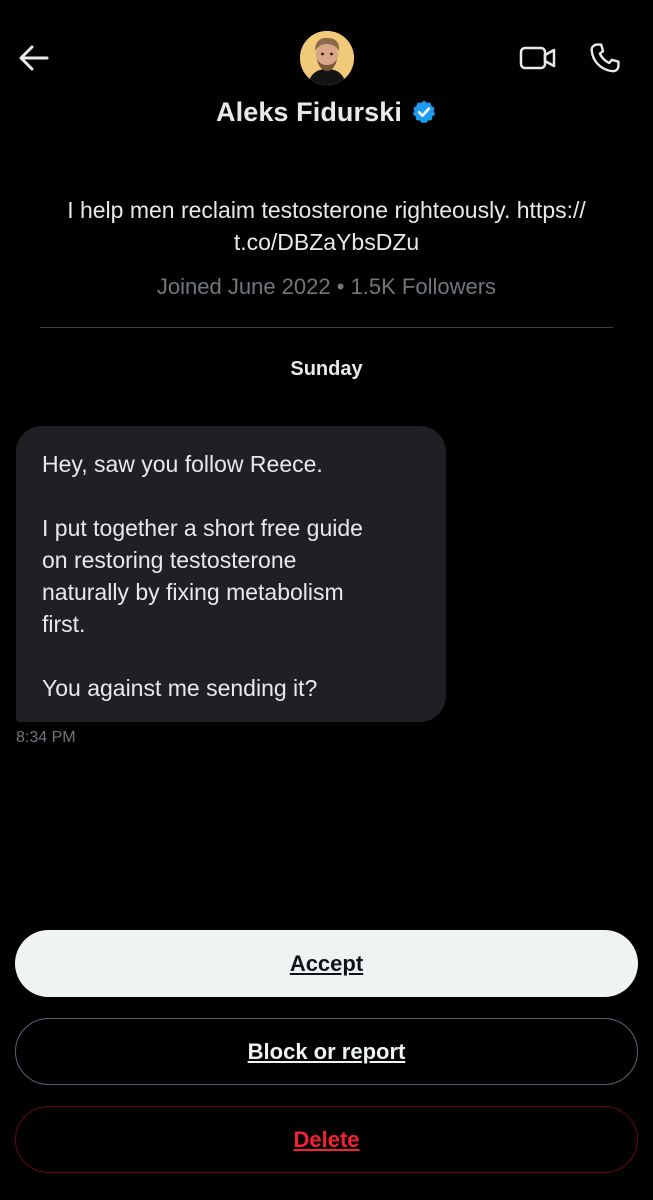  What do you see at coordinates (309, 112) in the screenshot?
I see `profile-name: Aleks Fidurski` at bounding box center [309, 112].